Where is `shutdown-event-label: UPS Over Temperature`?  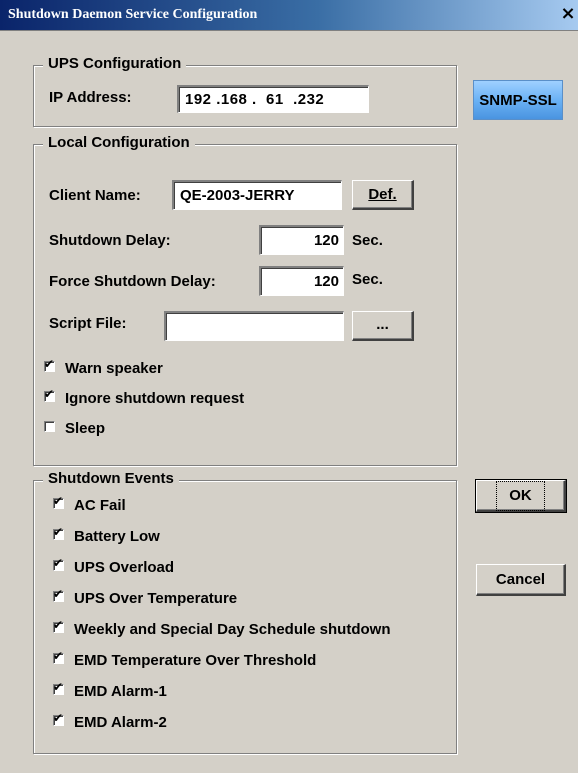 shutdown-event-label: UPS Over Temperature is located at coordinates (156, 598).